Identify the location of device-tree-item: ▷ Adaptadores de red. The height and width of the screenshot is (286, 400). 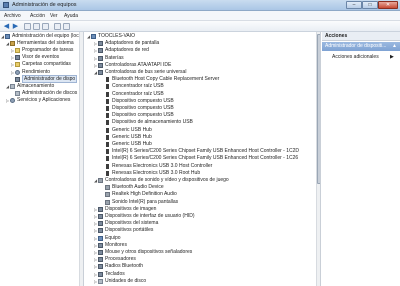
(121, 50).